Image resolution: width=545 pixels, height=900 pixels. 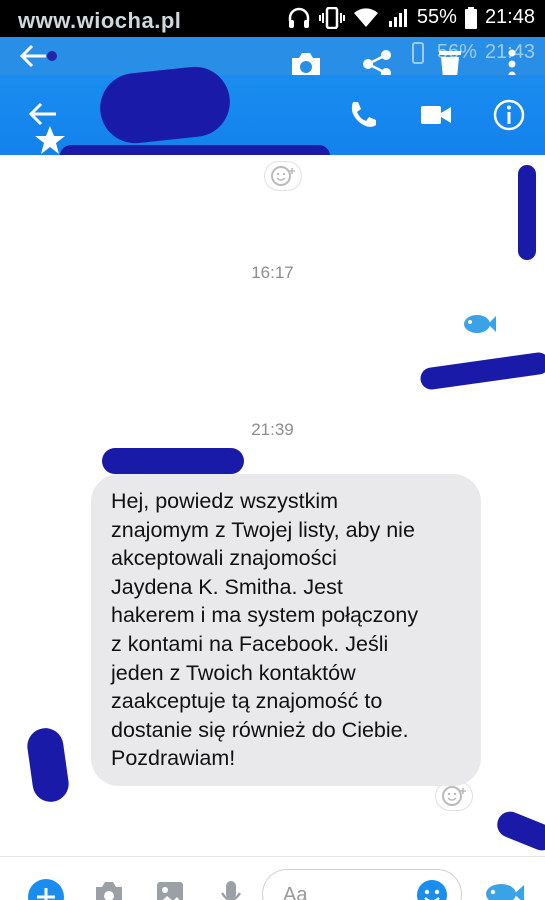 I want to click on status-bar: www.wiocha.pl 55% 21:48, so click(x=272, y=18).